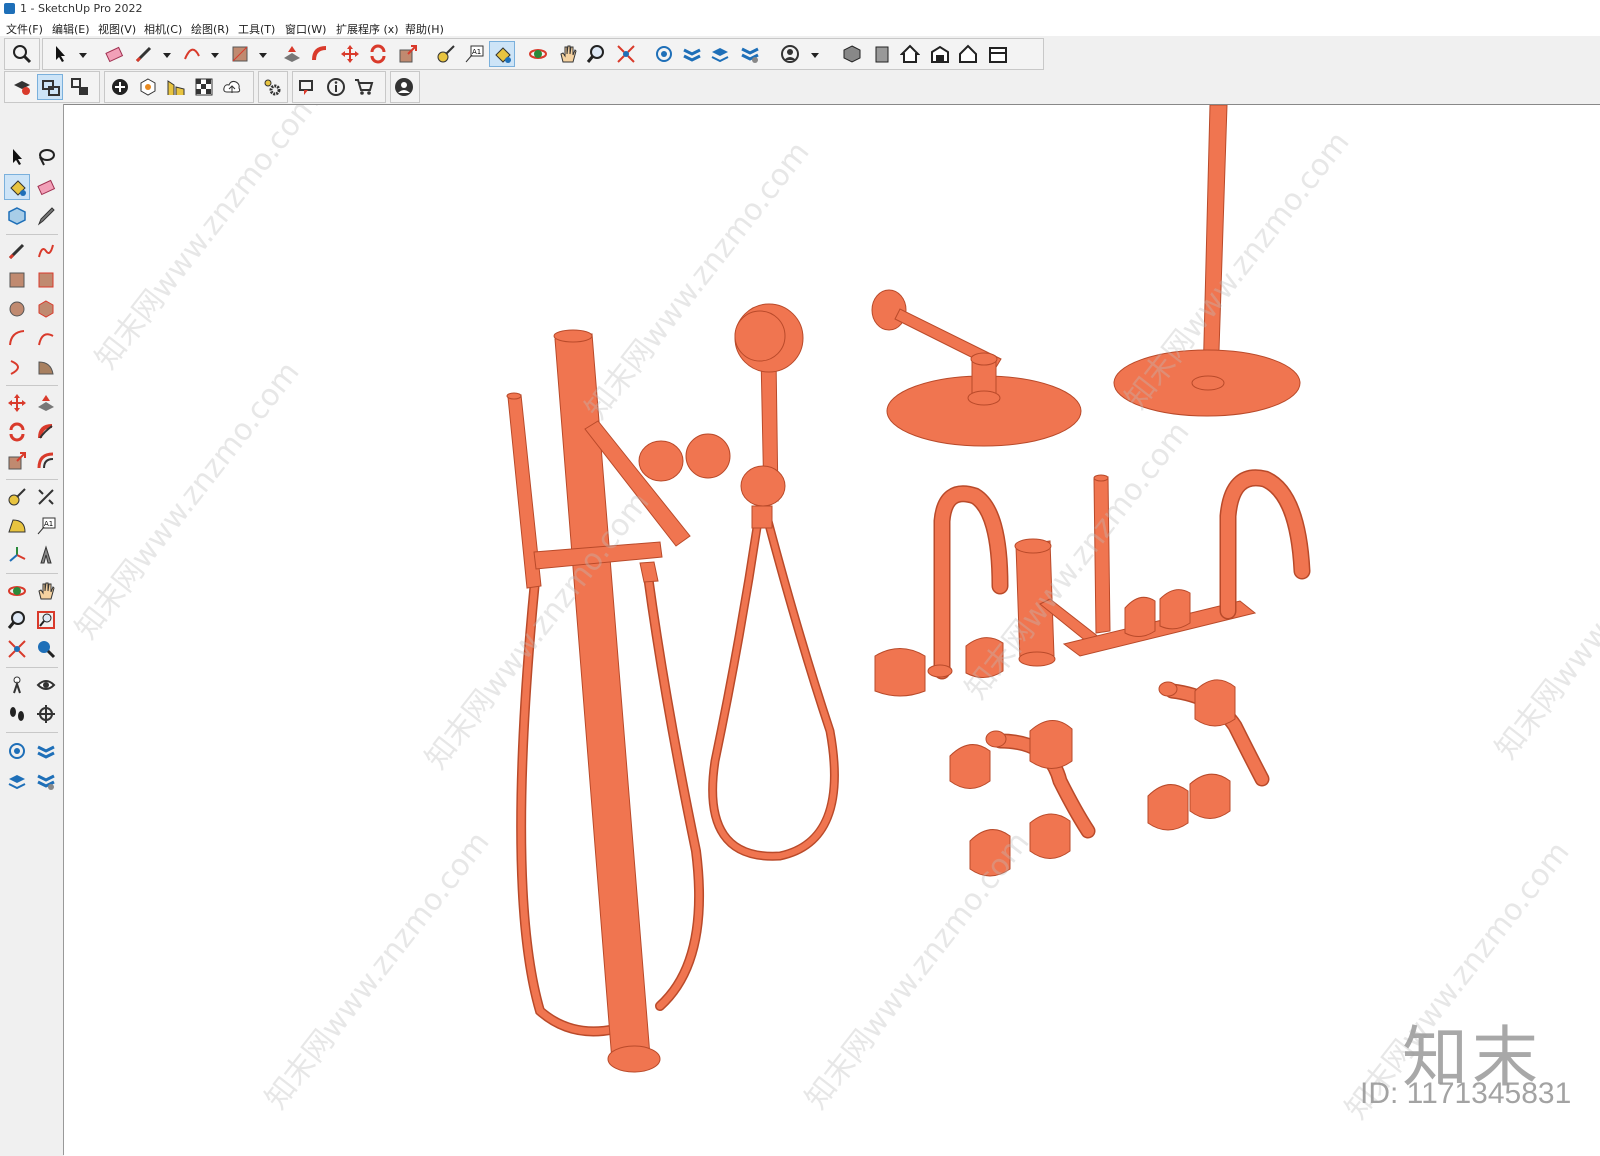 This screenshot has width=1600, height=1156. I want to click on iso-view-icon, so click(852, 54).